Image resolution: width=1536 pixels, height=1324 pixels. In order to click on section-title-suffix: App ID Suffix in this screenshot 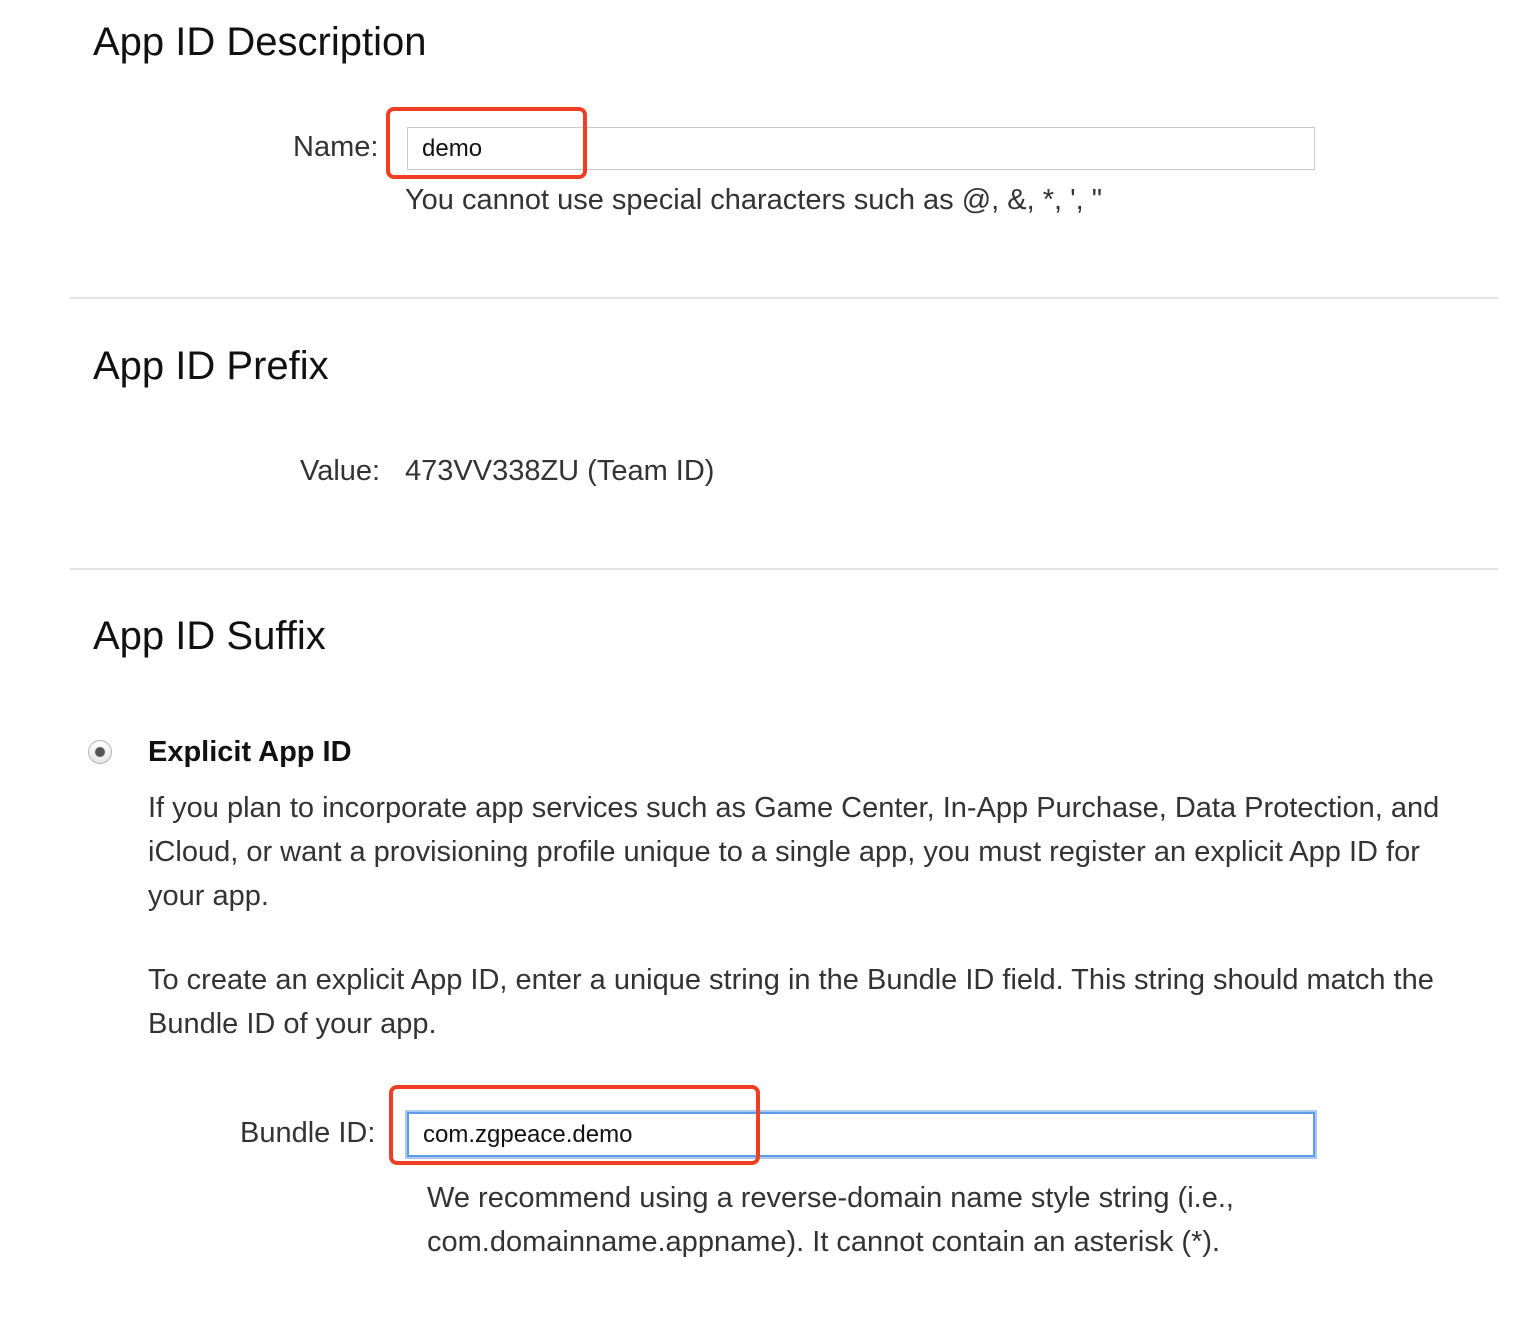, I will do `click(209, 636)`.